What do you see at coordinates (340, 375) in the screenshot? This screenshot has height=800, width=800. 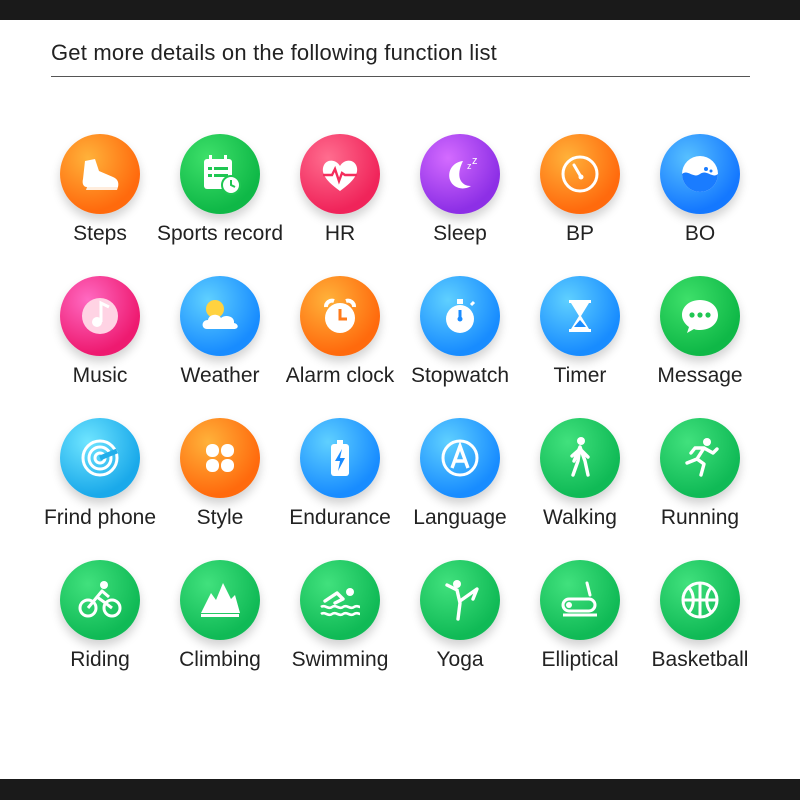 I see `function-label: Alarm clock` at bounding box center [340, 375].